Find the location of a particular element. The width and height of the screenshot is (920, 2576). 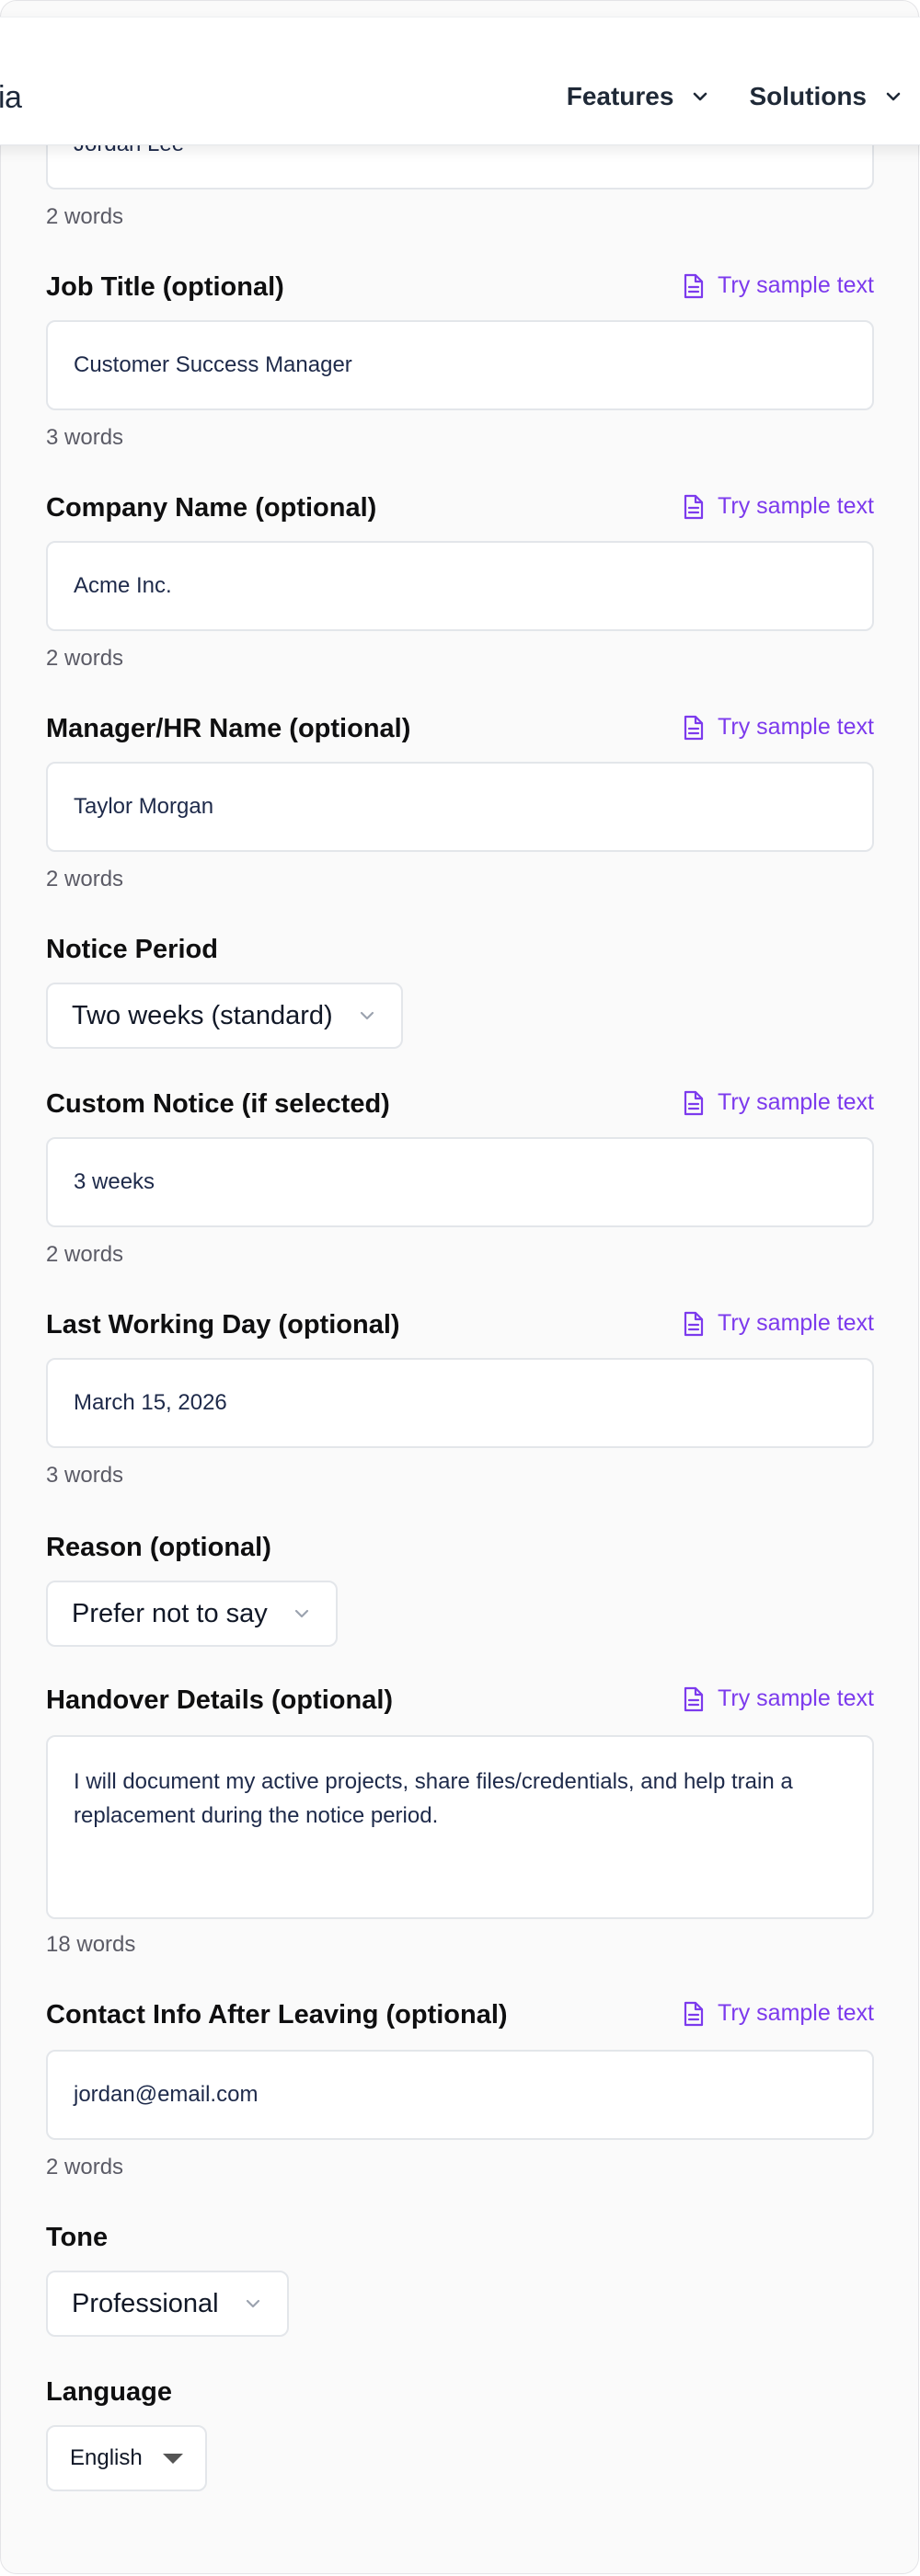

company-input-value: Acme Inc. is located at coordinates (123, 585).